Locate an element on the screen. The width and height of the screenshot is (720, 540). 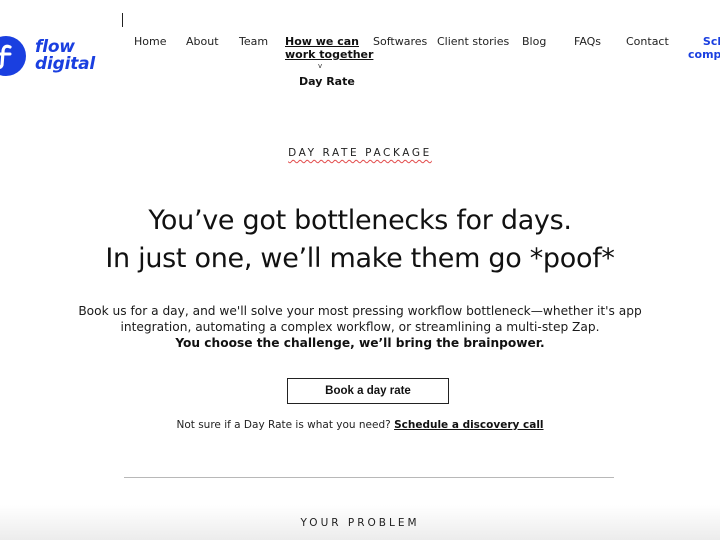
book-day-rate-button: Book a day rate is located at coordinates (368, 391).